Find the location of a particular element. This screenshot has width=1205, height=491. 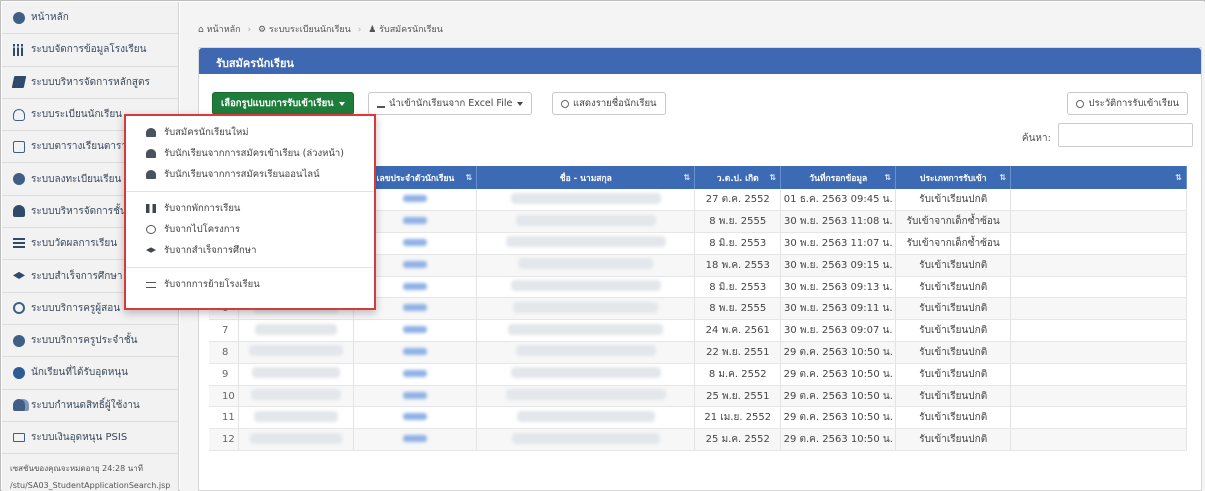

column-header-label: ประเภทการรับเข้า is located at coordinates (953, 178).